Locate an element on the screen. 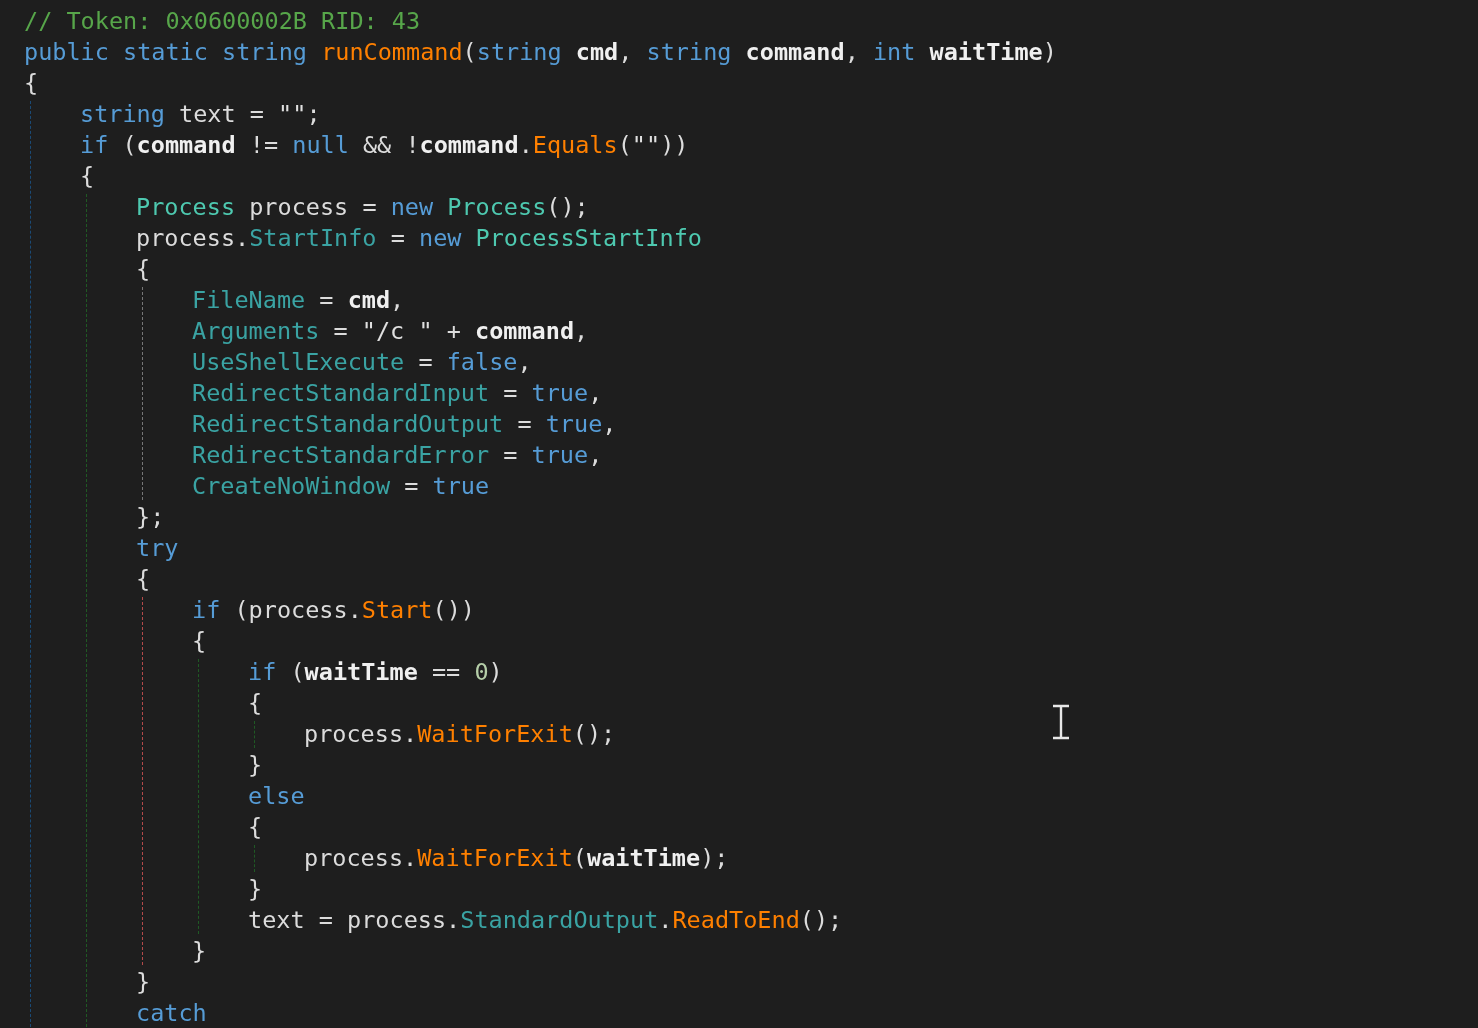 Image resolution: width=1478 pixels, height=1028 pixels. code-line: if (waitTime == 0) is located at coordinates (375, 672).